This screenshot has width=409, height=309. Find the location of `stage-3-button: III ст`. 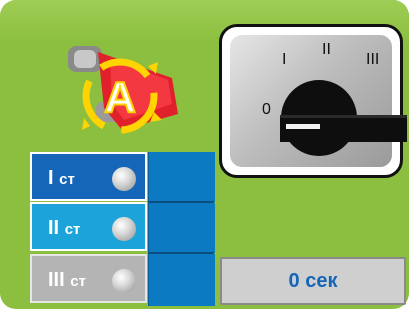

stage-3-button: III ст is located at coordinates (88, 278).